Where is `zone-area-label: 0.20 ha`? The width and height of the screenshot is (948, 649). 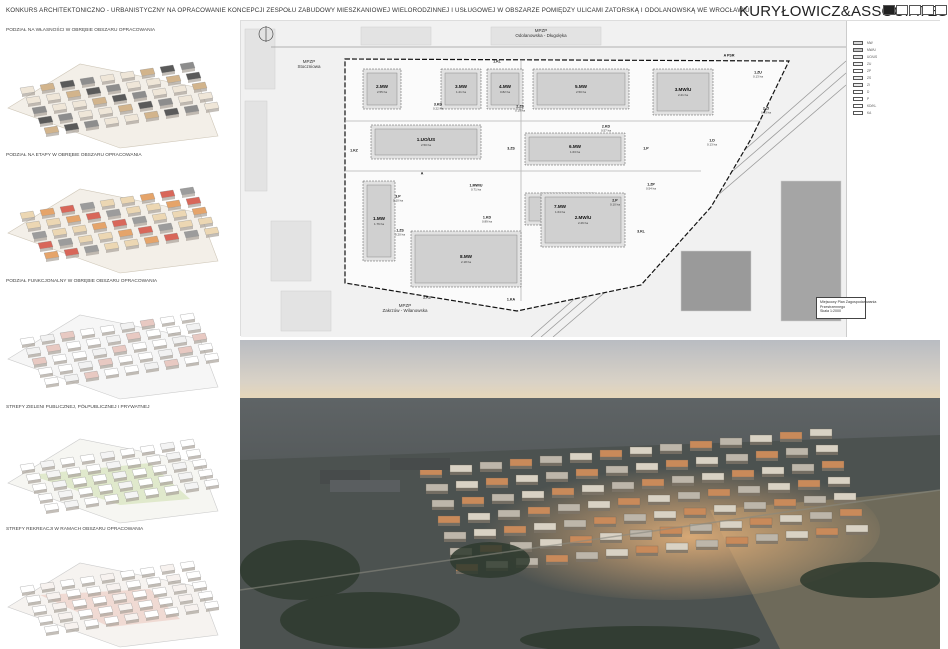 zone-area-label: 0.20 ha is located at coordinates (400, 235).